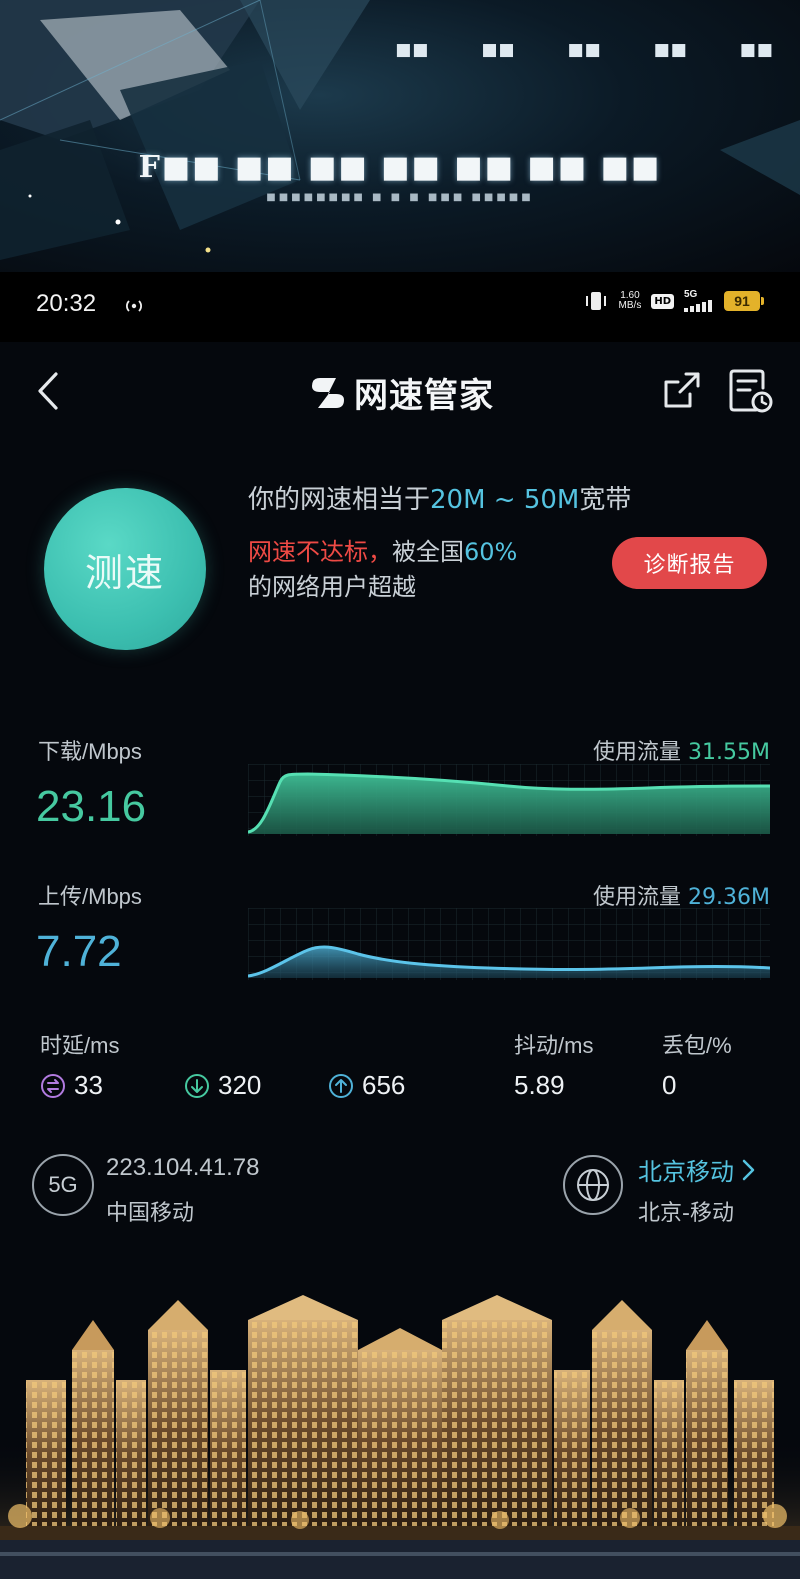 The image size is (800, 1579). Describe the element at coordinates (595, 301) in the screenshot. I see `vibrate-icon` at that location.